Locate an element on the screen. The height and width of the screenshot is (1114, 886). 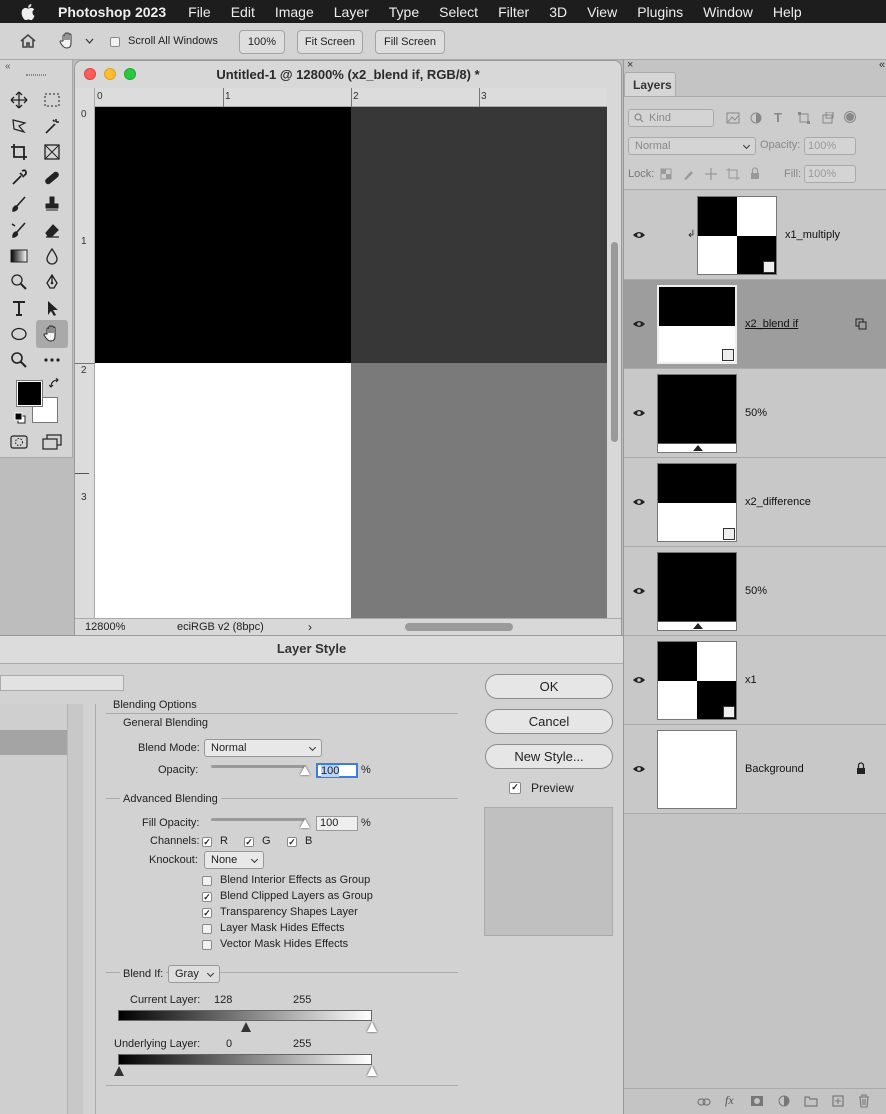
filter-adjustment-icon is located at coordinates (756, 118).